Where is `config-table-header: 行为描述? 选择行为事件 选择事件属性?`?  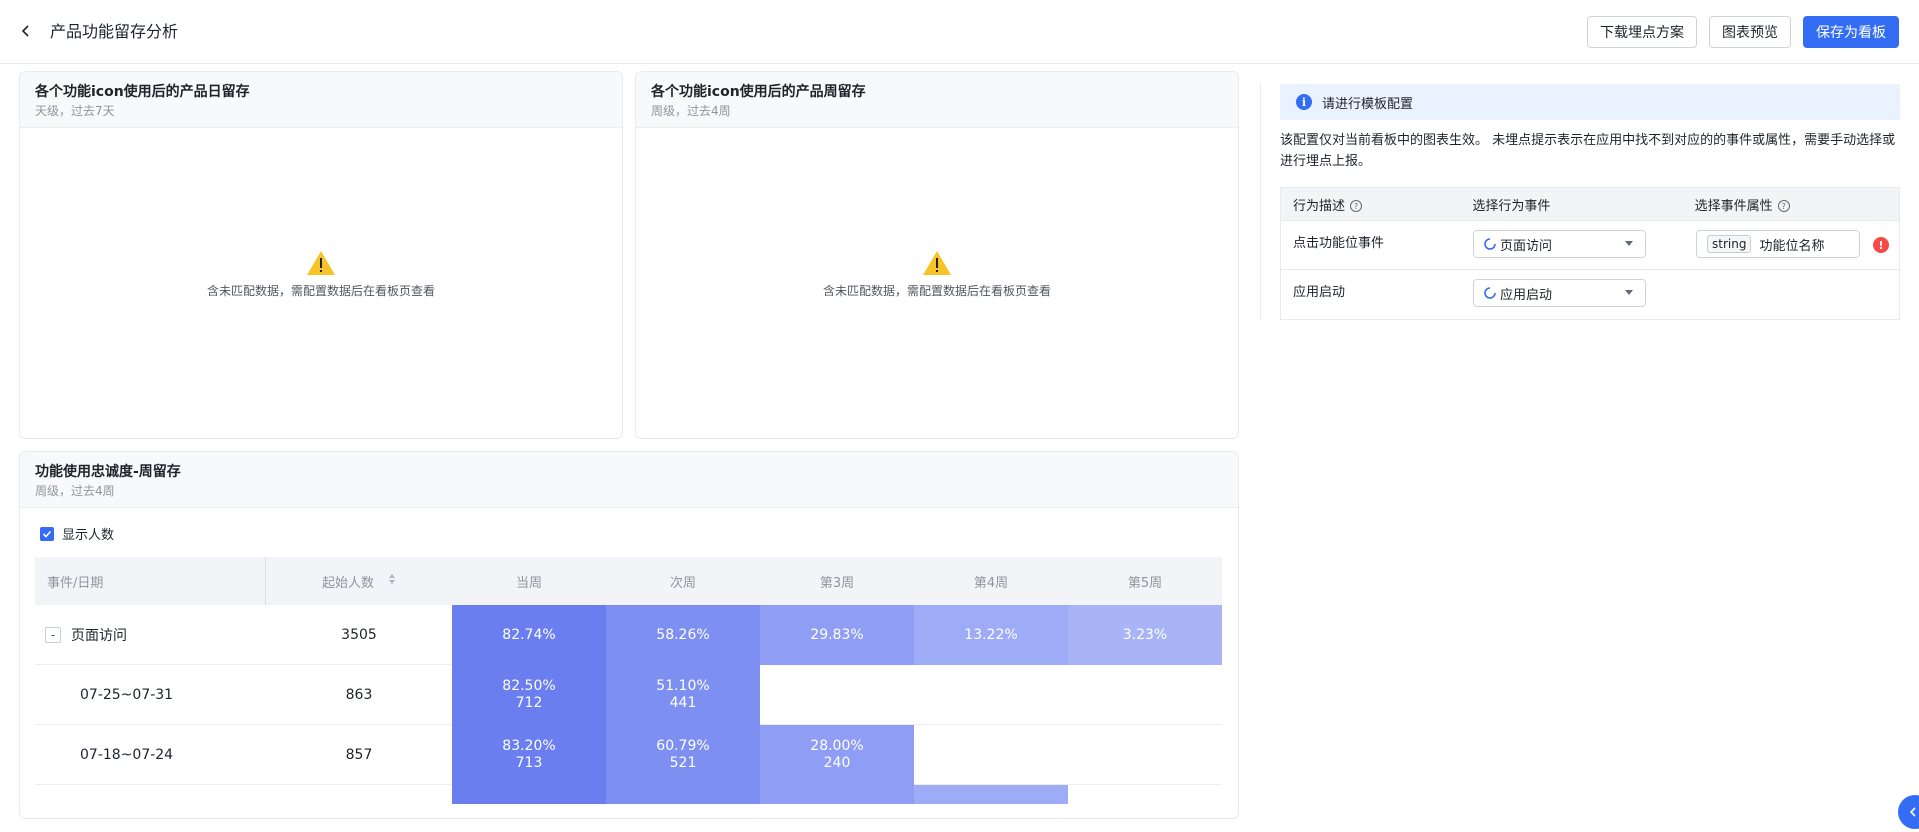 config-table-header: 行为描述? 选择行为事件 选择事件属性? is located at coordinates (1590, 204).